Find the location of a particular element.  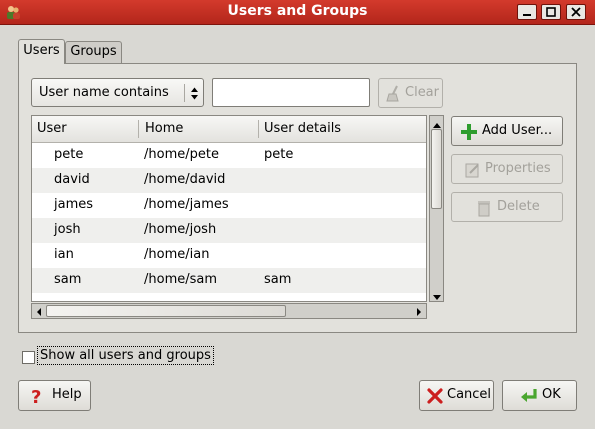

tab-users: Users is located at coordinates (41, 51).